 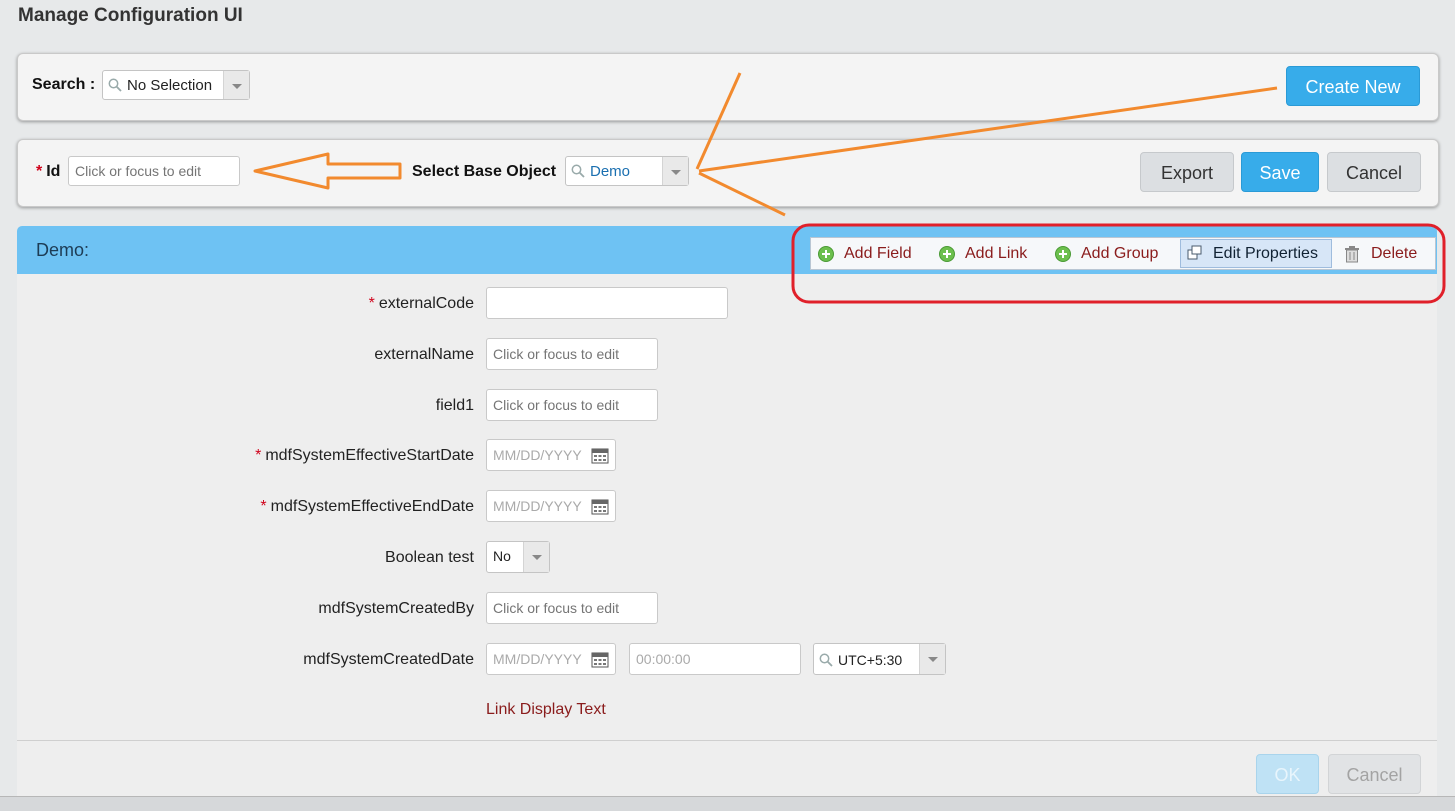 What do you see at coordinates (572, 405) in the screenshot?
I see `field1-input` at bounding box center [572, 405].